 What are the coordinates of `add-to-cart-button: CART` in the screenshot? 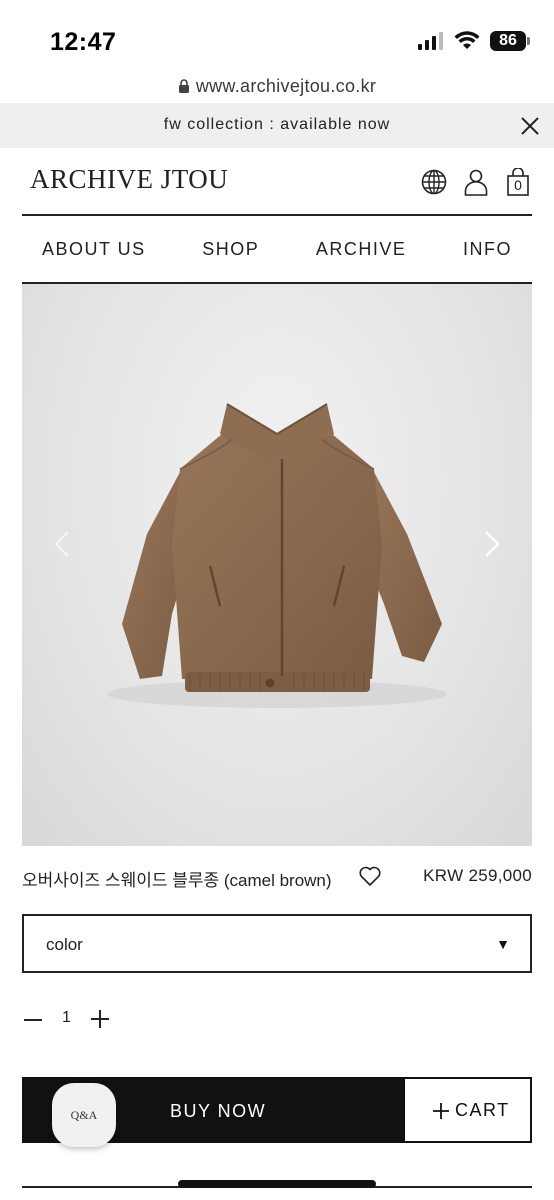 It's located at (467, 1110).